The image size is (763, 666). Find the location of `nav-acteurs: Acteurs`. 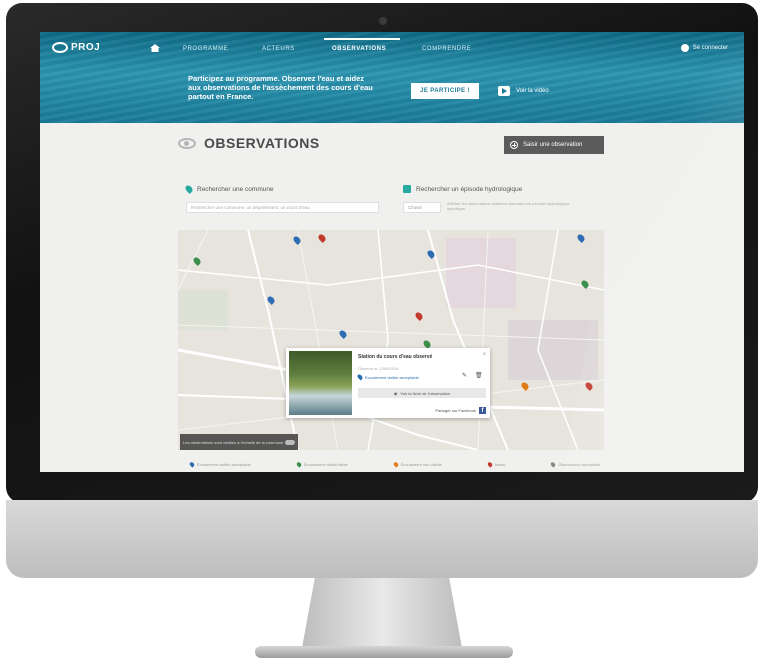

nav-acteurs: Acteurs is located at coordinates (278, 49).